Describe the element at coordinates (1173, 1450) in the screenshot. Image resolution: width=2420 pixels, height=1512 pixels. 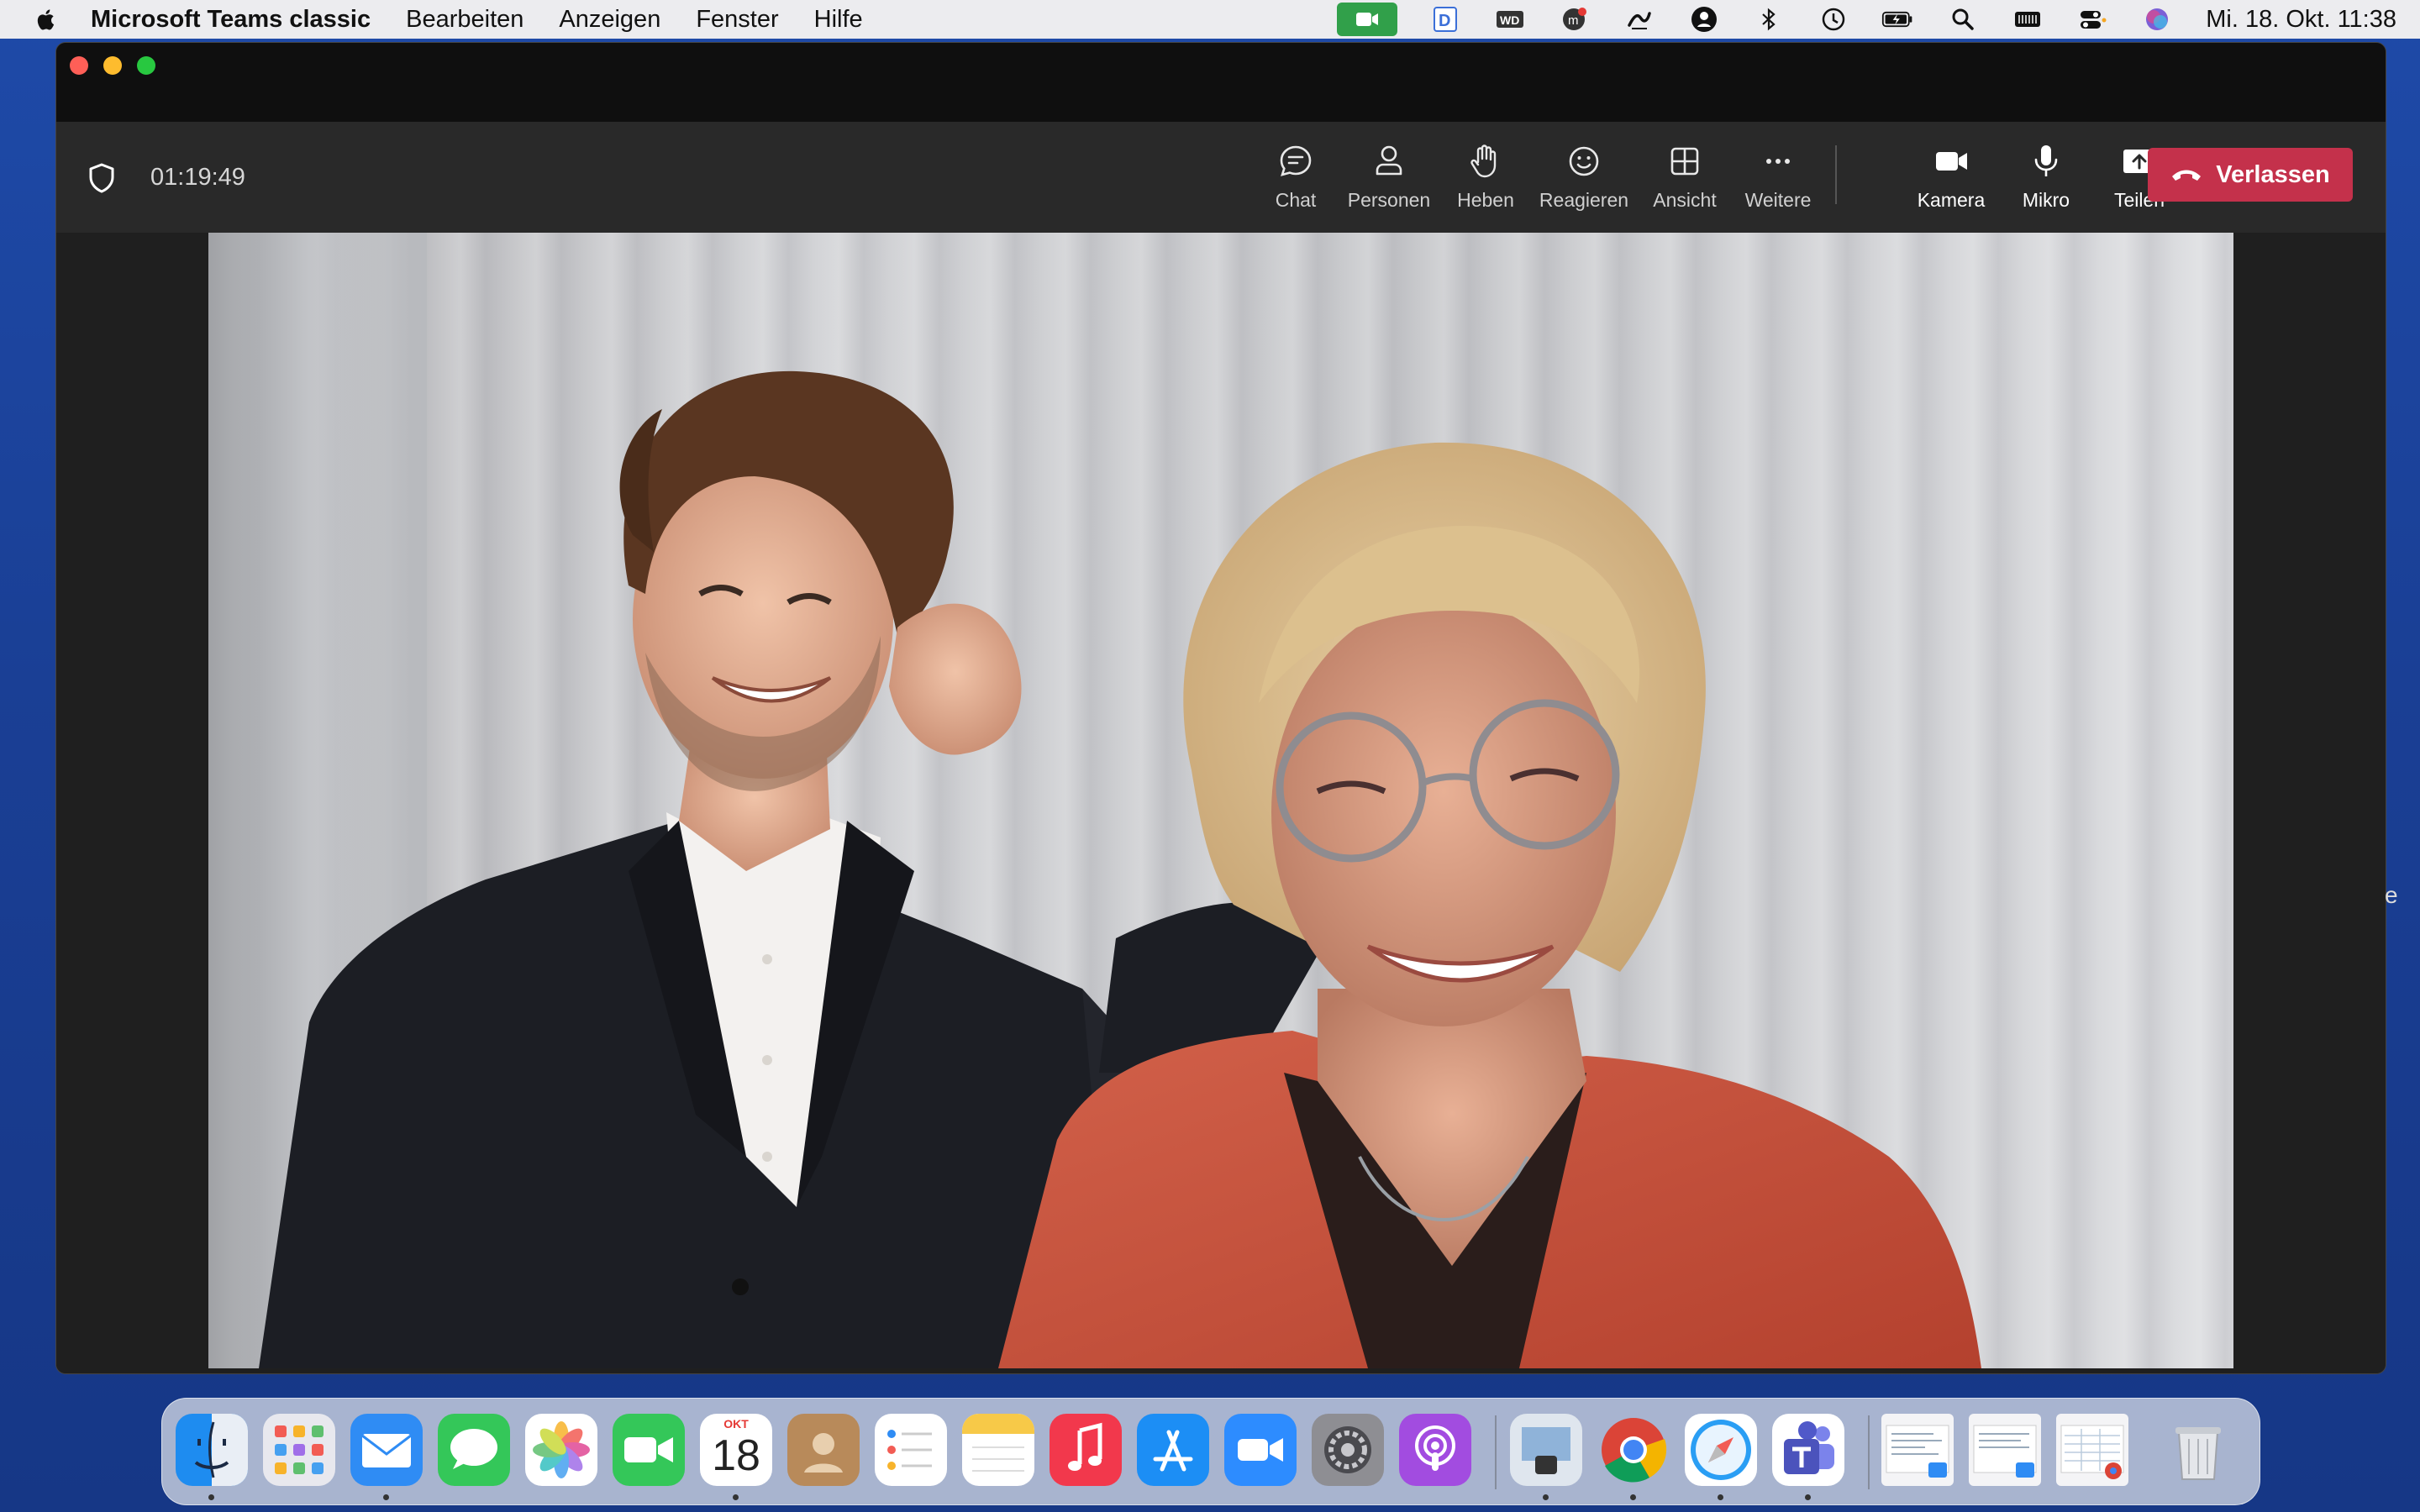
I see `app-store-icon` at that location.